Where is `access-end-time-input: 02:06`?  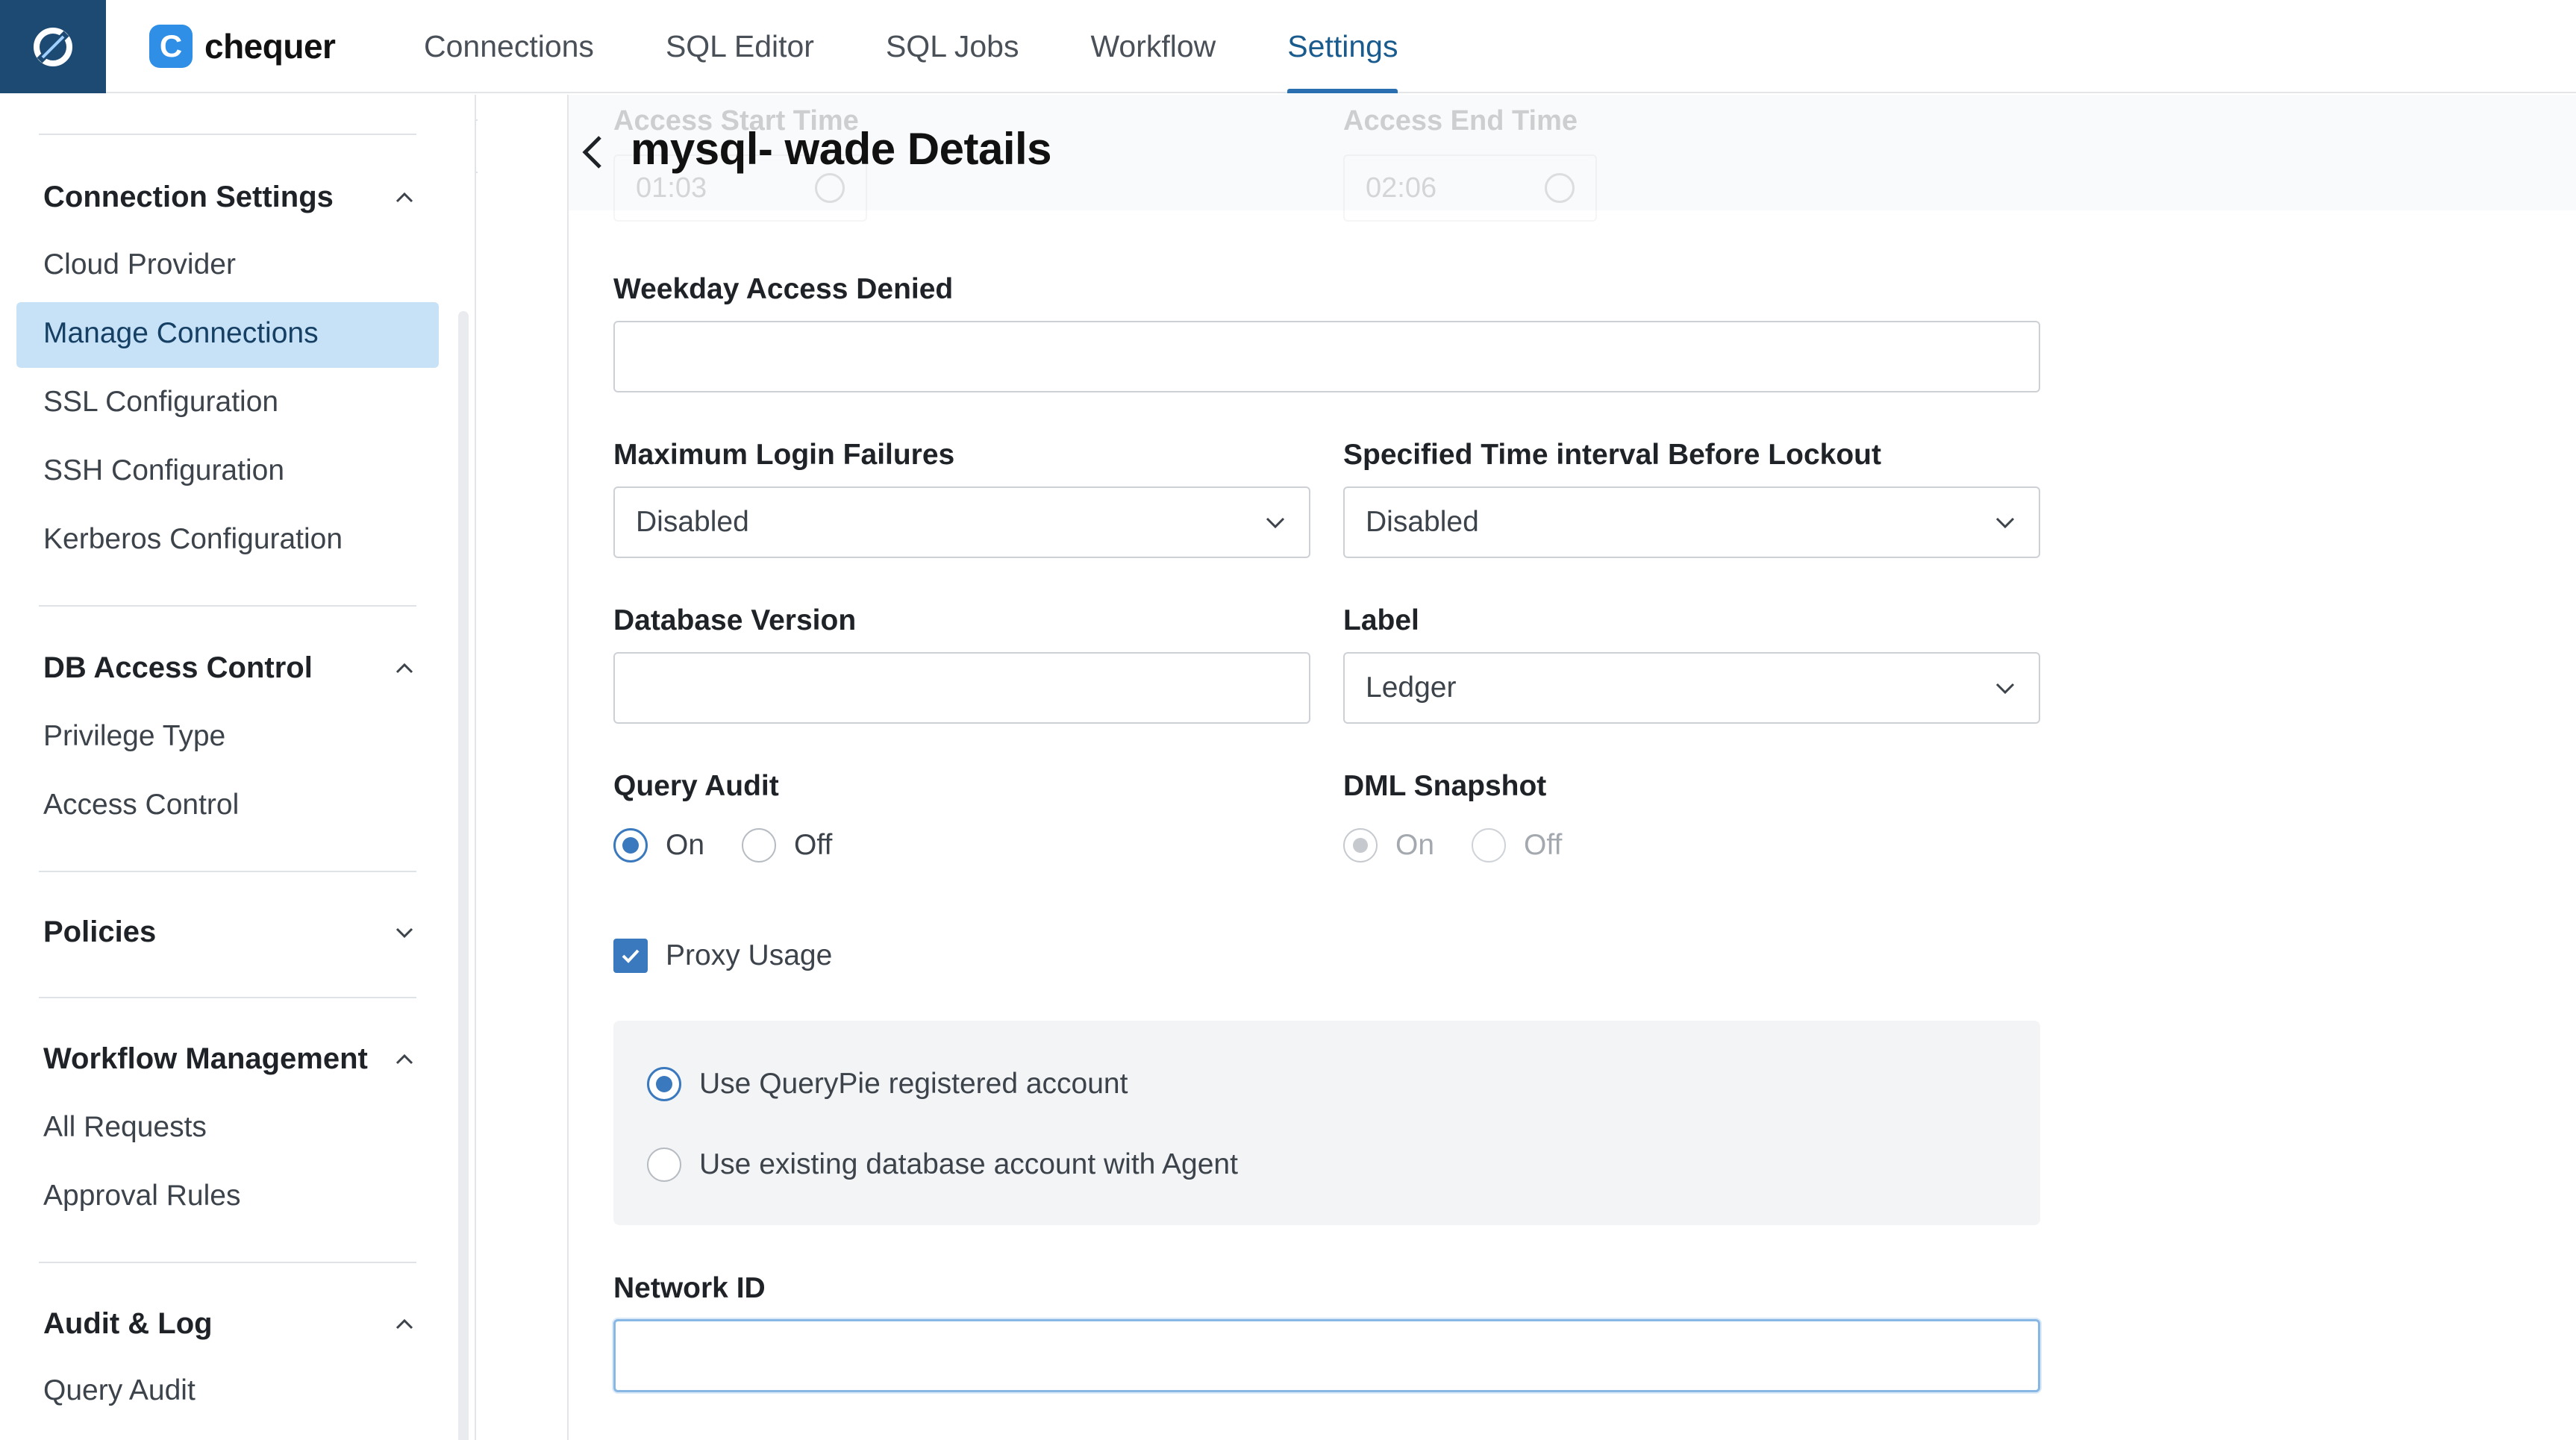
access-end-time-input: 02:06 is located at coordinates (1470, 188).